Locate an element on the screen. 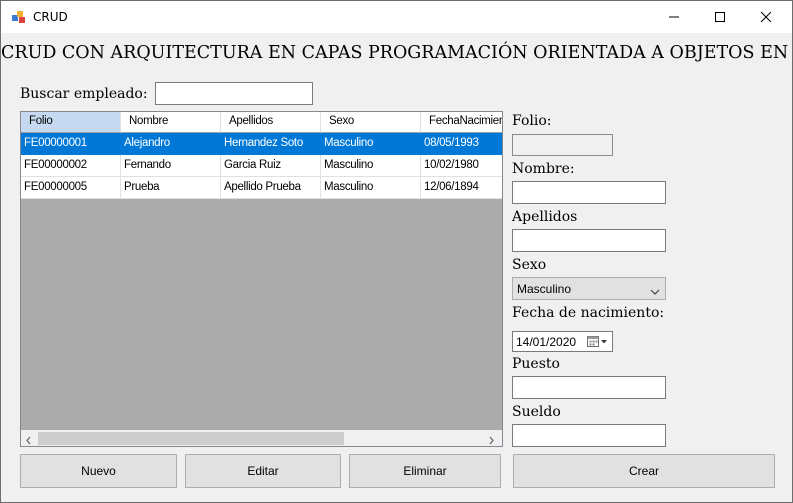 The height and width of the screenshot is (503, 793). crear-button: Crear is located at coordinates (644, 471).